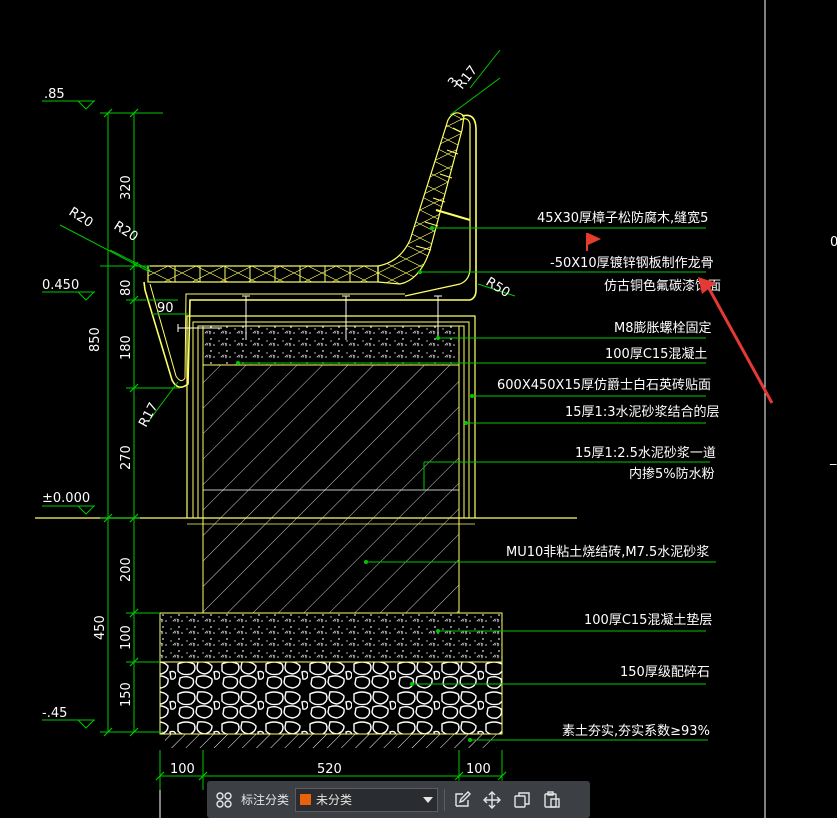  What do you see at coordinates (331, 637) in the screenshot?
I see `concrete-cushion-layer` at bounding box center [331, 637].